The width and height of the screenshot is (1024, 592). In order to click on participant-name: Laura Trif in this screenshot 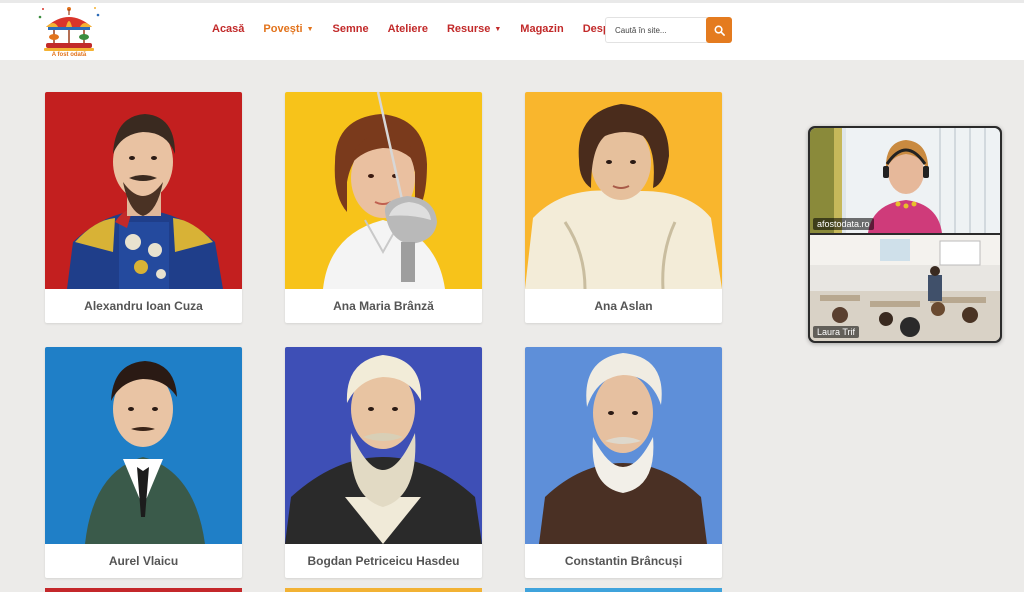, I will do `click(836, 332)`.